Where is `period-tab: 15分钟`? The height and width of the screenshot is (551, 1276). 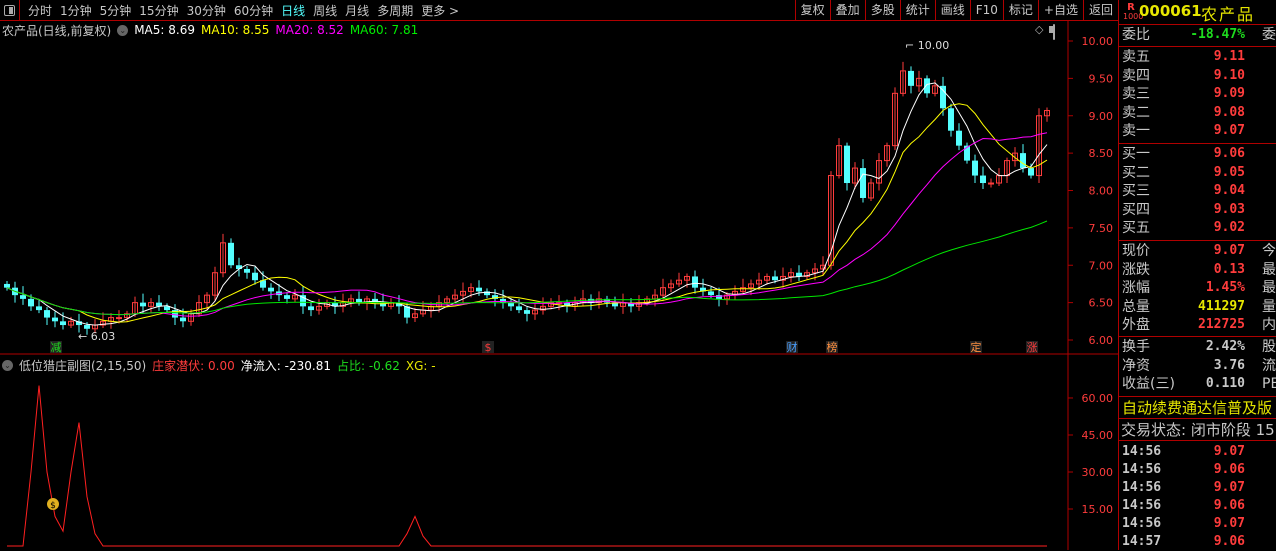 period-tab: 15分钟 is located at coordinates (158, 10).